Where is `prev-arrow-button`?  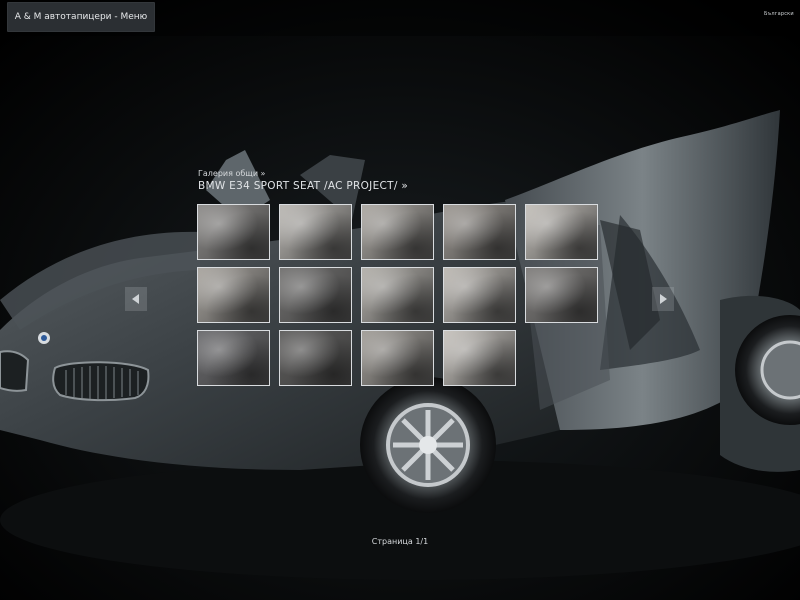 prev-arrow-button is located at coordinates (136, 299).